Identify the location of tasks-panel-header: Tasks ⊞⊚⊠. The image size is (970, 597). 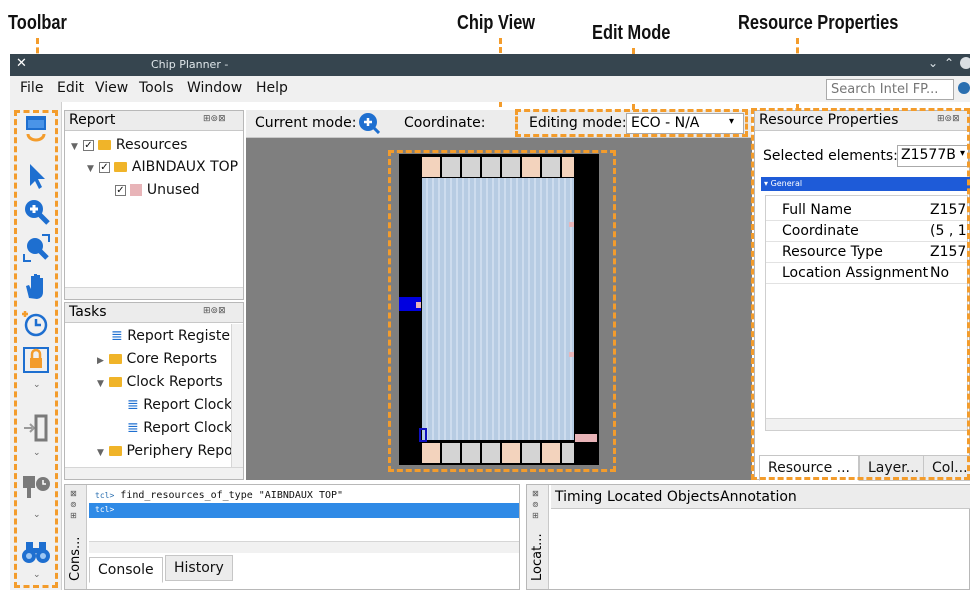
(154, 313).